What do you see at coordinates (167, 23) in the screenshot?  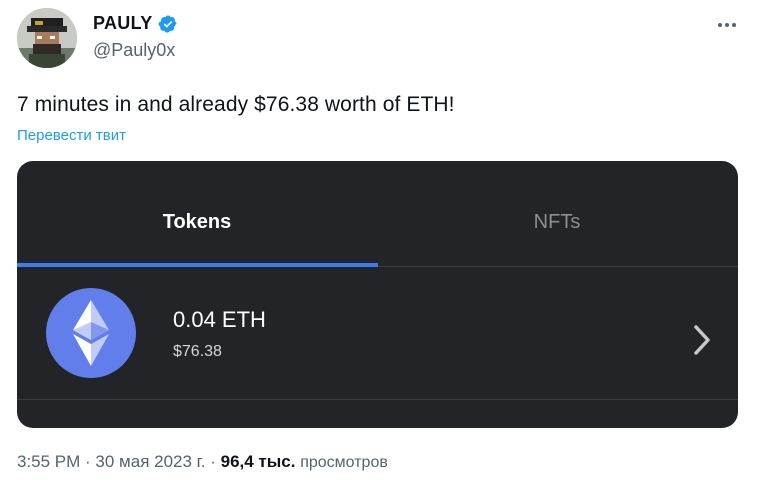 I see `verified-badge-icon` at bounding box center [167, 23].